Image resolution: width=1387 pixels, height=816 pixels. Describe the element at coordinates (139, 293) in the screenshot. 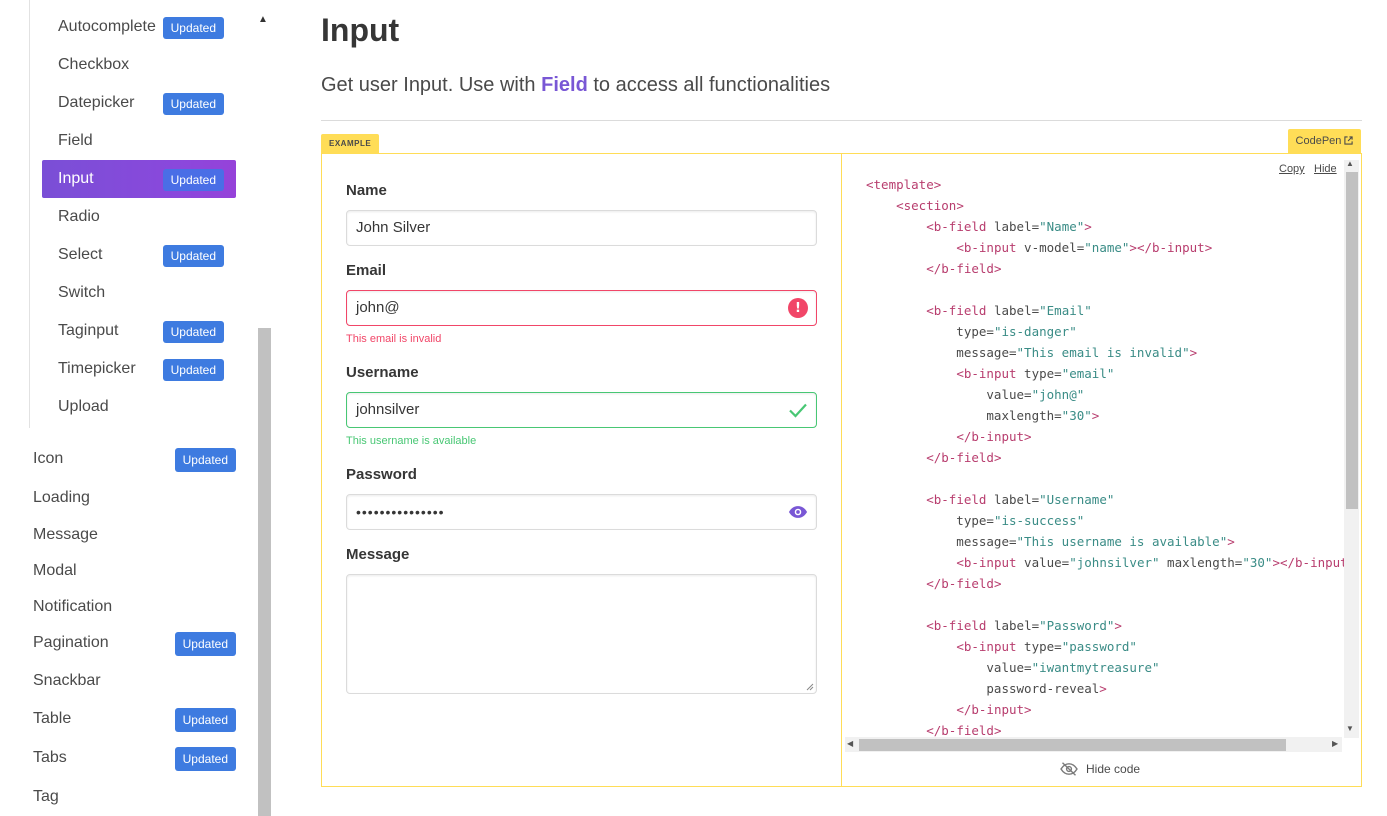

I see `sidebar-item-switch: Switch` at that location.